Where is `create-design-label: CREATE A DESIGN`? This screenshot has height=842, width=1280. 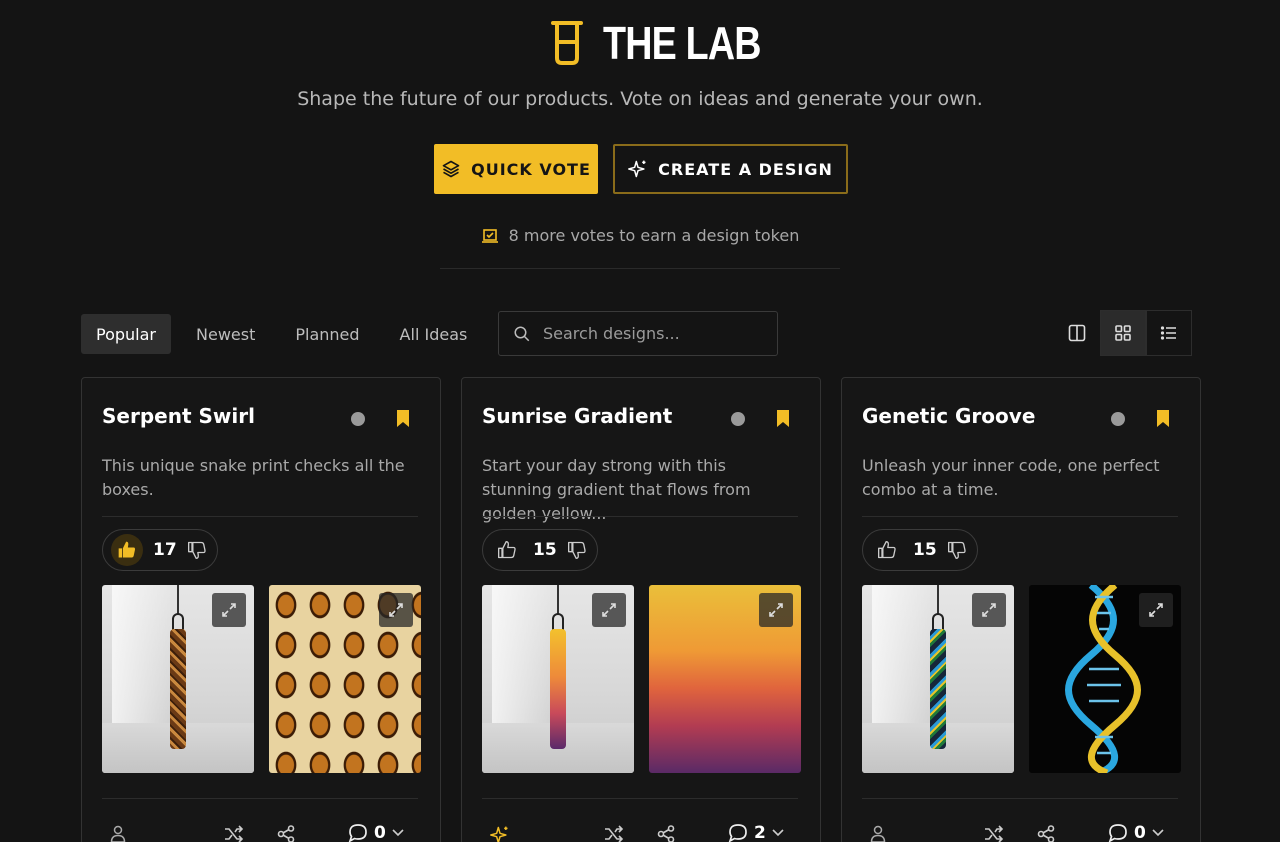 create-design-label: CREATE A DESIGN is located at coordinates (745, 169).